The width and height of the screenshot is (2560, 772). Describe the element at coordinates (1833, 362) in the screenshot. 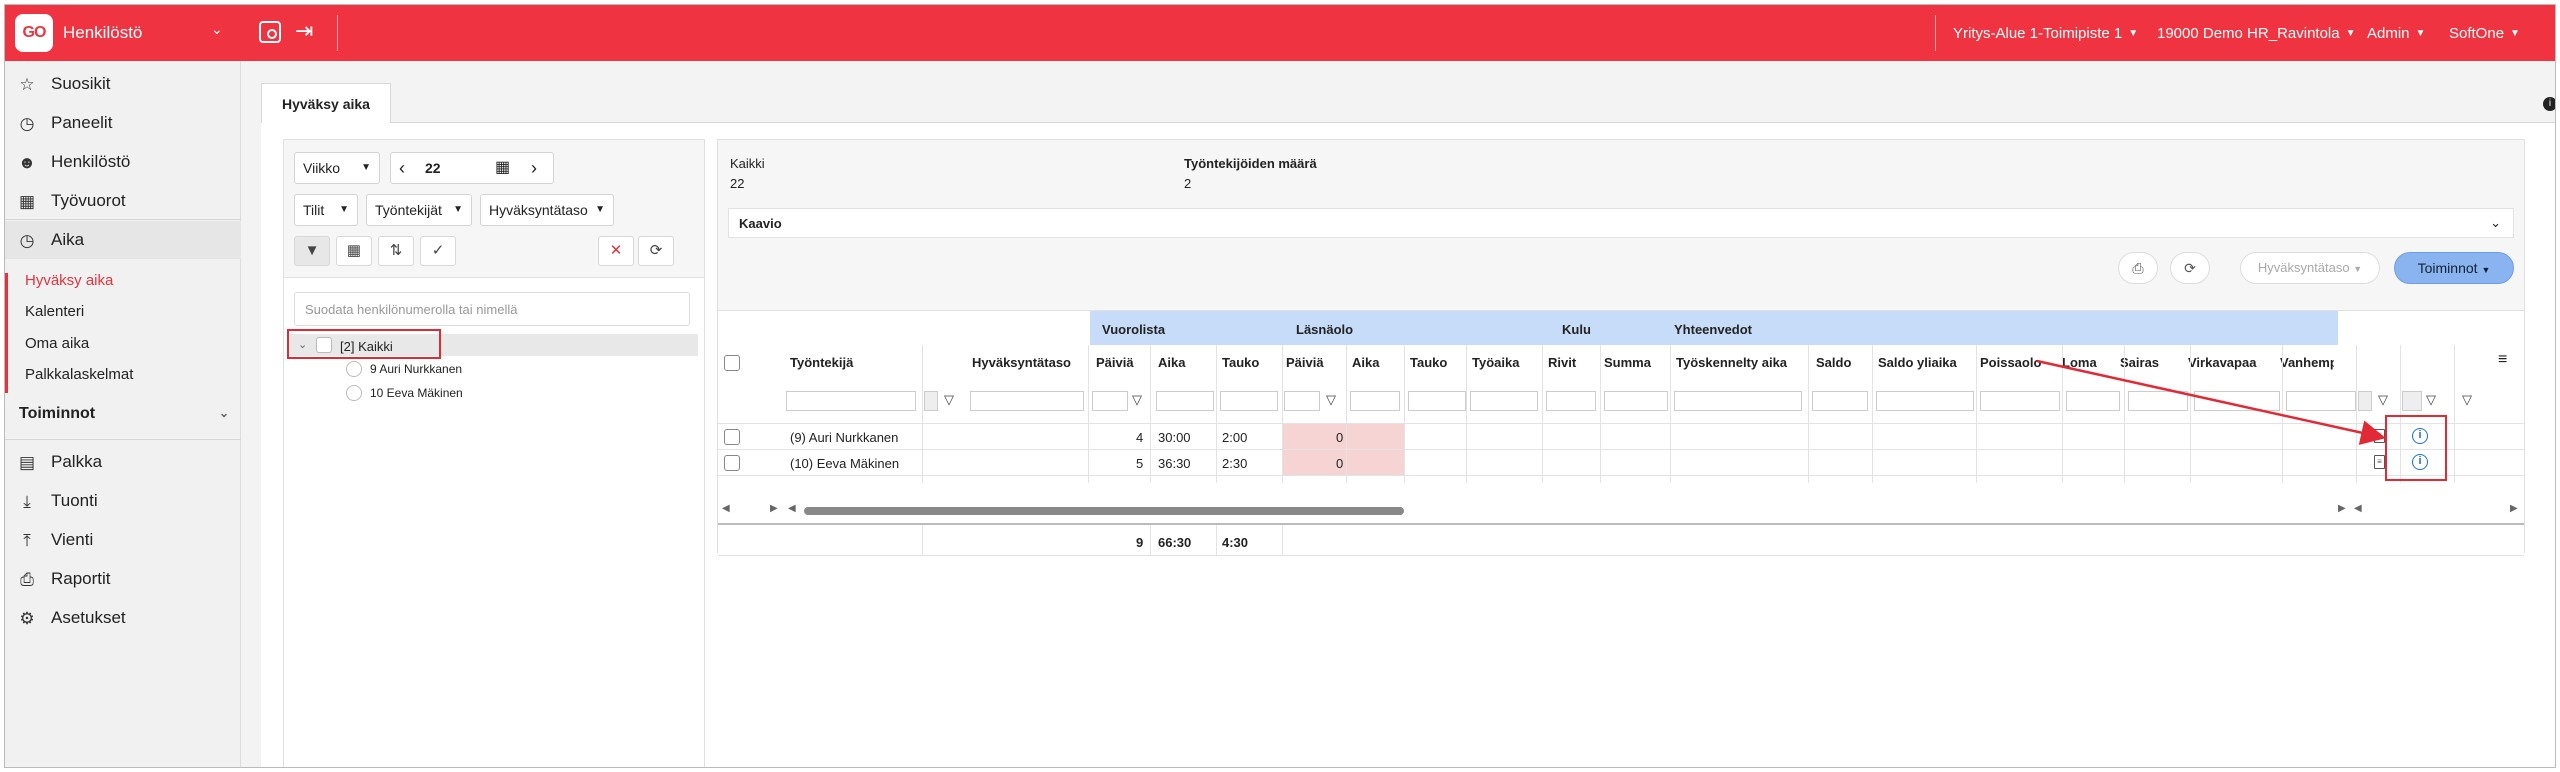

I see `column-header: Saldo` at that location.